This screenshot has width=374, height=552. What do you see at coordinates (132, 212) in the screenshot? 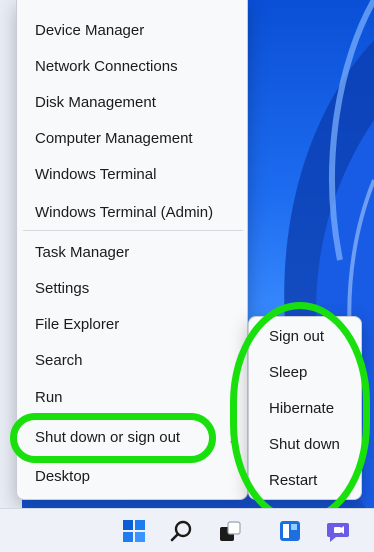
I see `menu-item-windows-terminal-admin: Windows Terminal (Admin)` at bounding box center [132, 212].